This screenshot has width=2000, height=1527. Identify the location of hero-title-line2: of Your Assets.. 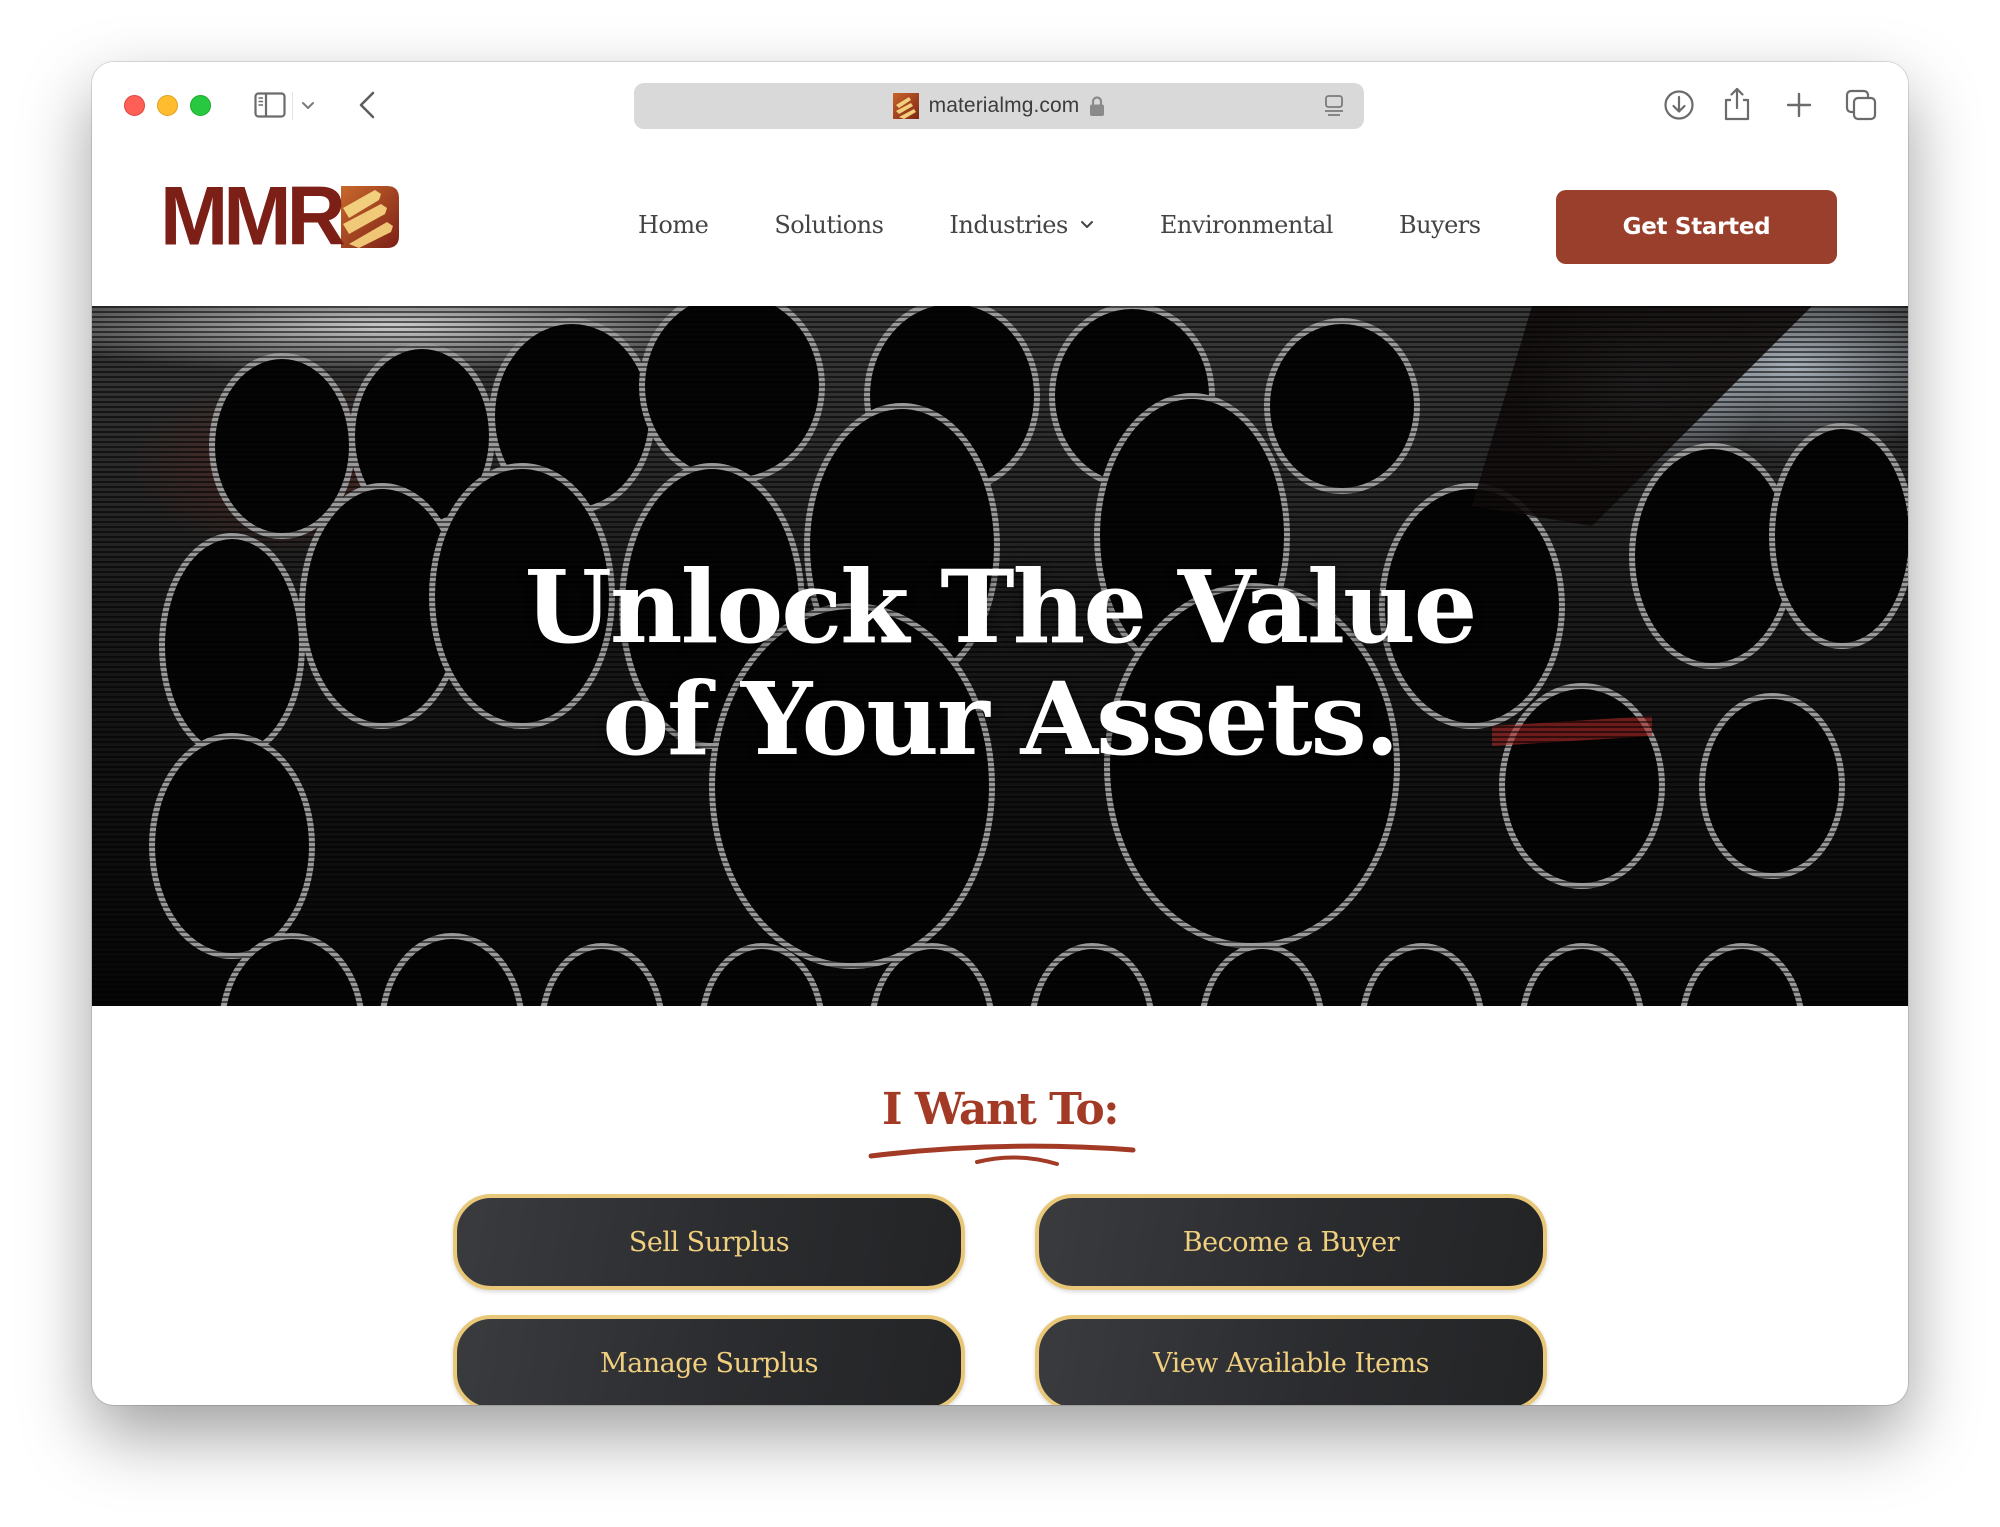
(1000, 719).